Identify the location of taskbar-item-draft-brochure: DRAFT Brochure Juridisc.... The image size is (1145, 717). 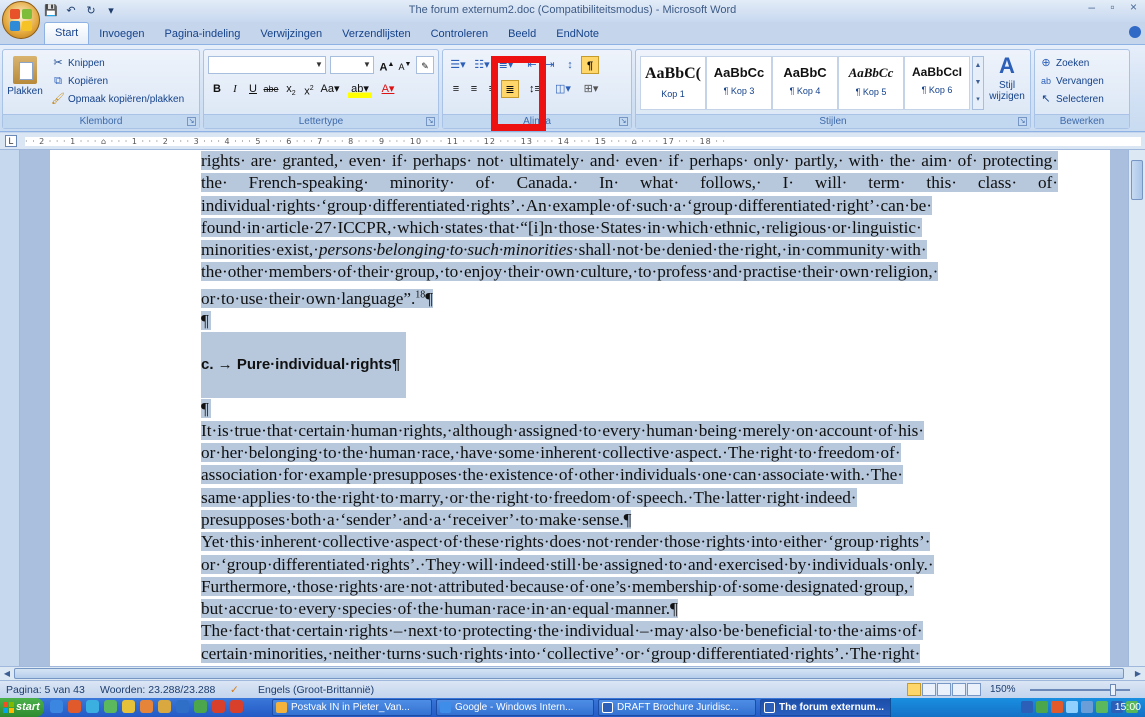
(677, 707).